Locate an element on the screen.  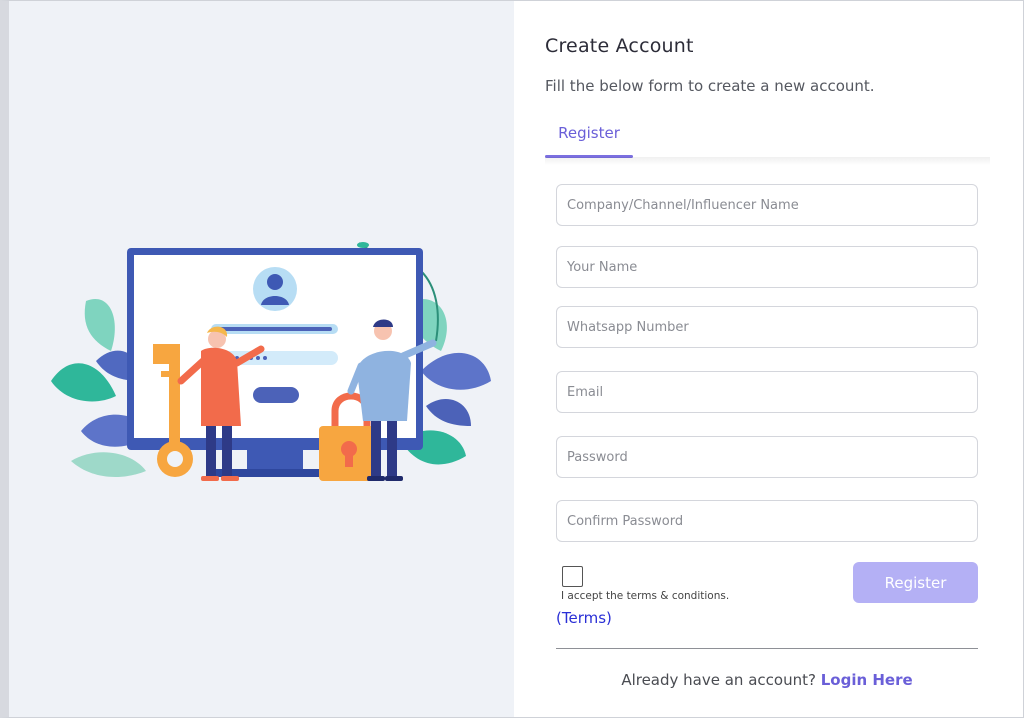
your-name-input is located at coordinates (767, 267).